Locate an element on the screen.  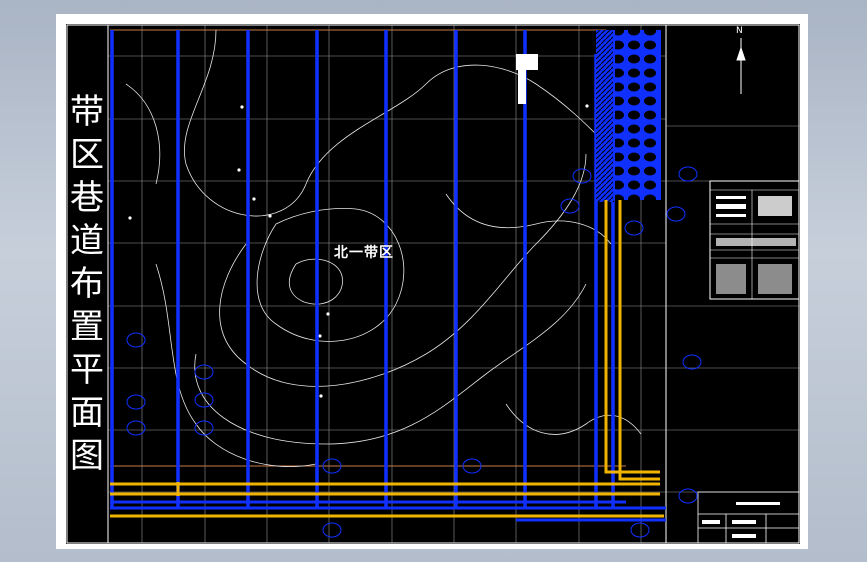
title-char: 区 is located at coordinates (87, 154).